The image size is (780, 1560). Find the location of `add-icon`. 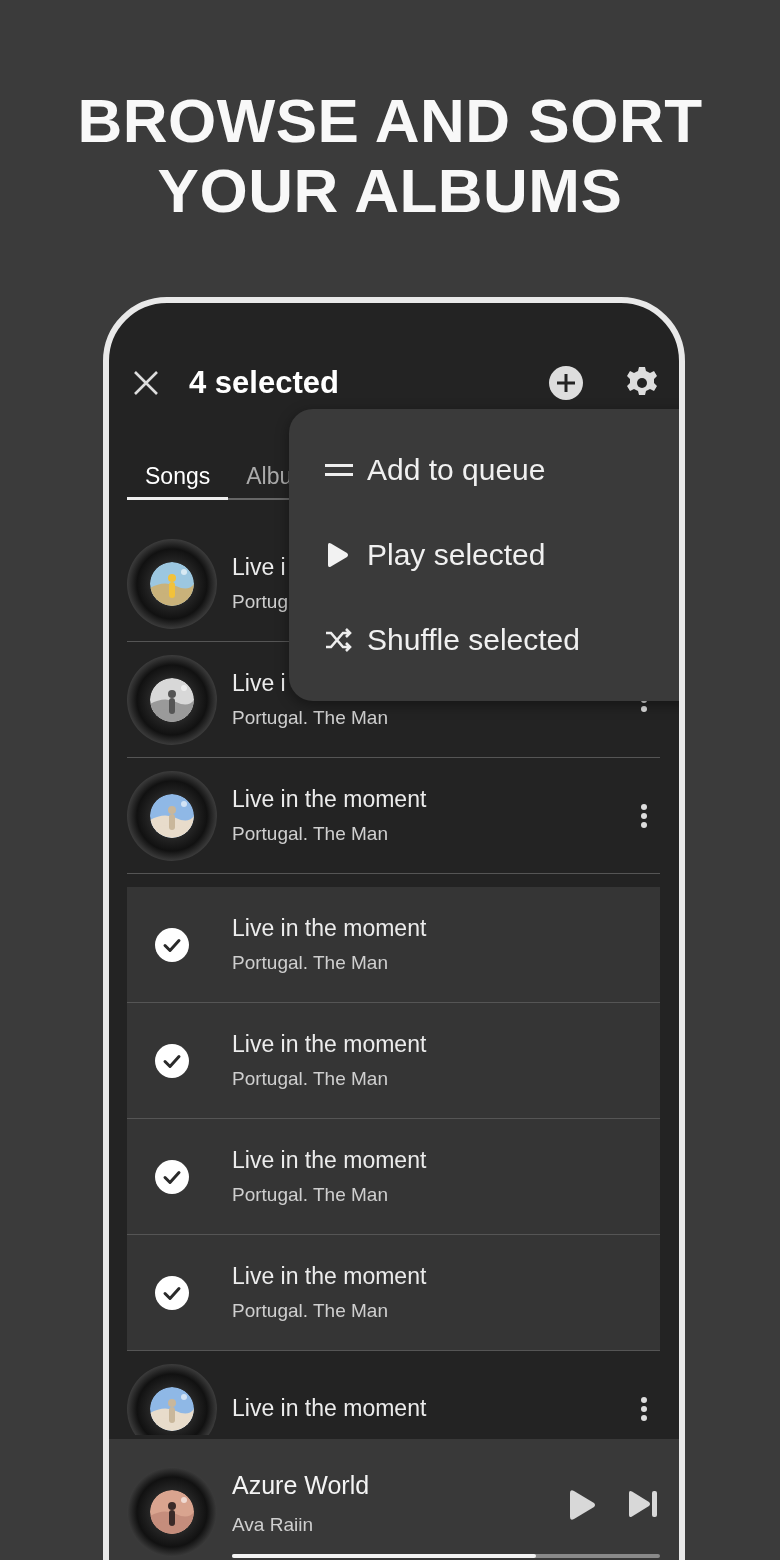

add-icon is located at coordinates (566, 383).